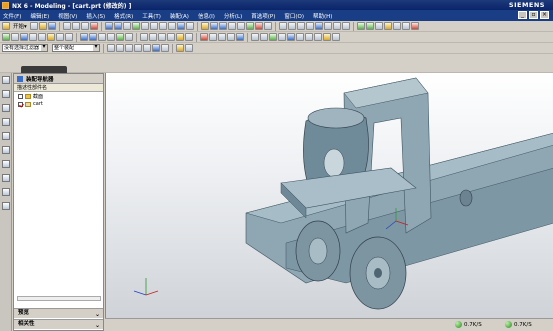 This screenshot has width=553, height=331. Describe the element at coordinates (6, 80) in the screenshot. I see `assembly-navigator-tab-icon` at that location.